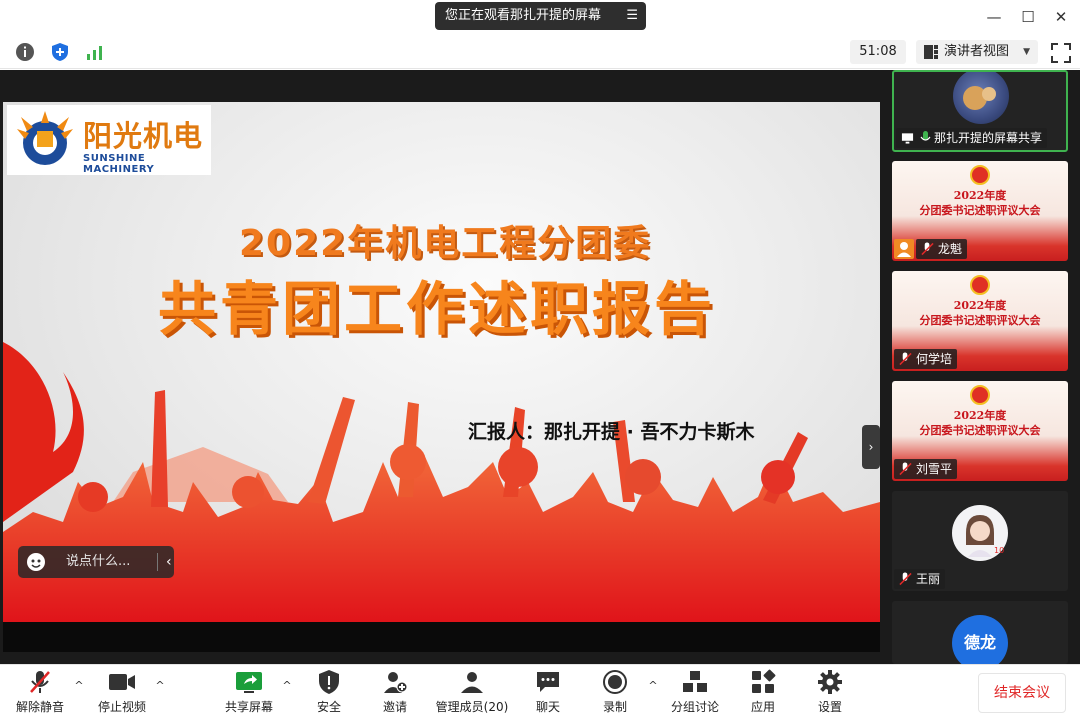 This screenshot has width=1080, height=720. I want to click on chat-input-pill: 说点什么... ‹, so click(96, 562).